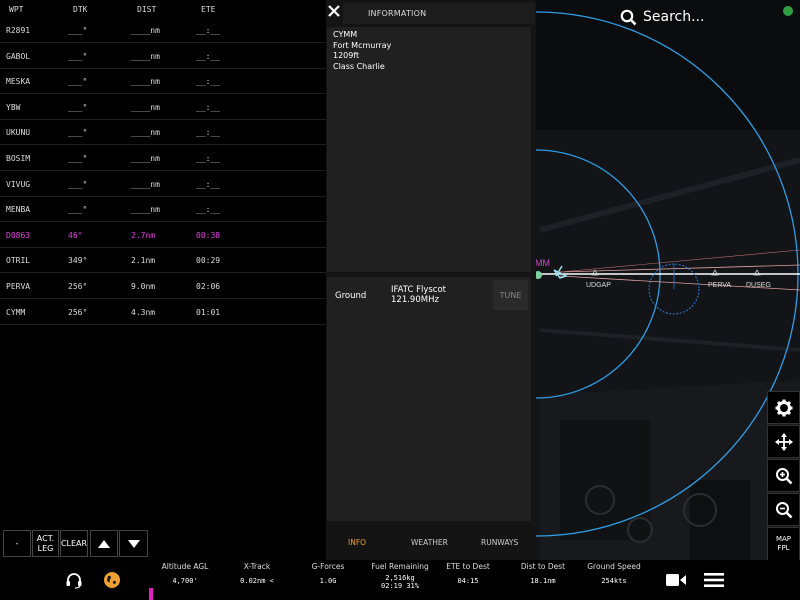 Image resolution: width=800 pixels, height=600 pixels. I want to click on flight-plan-row: OTRIL 349° 2.1nm 00:29, so click(163, 260).